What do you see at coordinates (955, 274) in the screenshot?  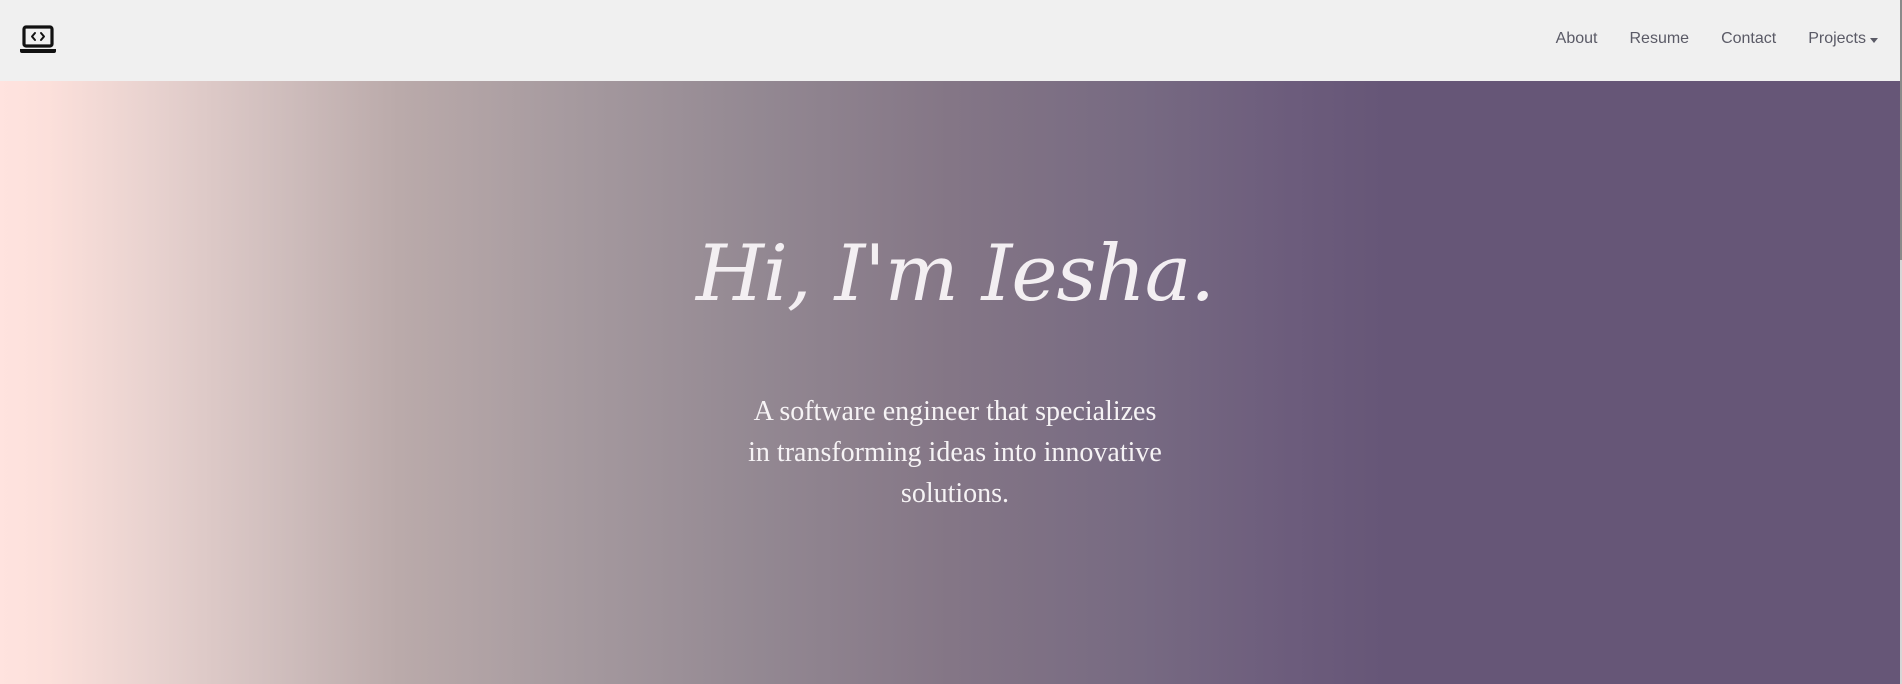 I see `hero-title: Hi, I'm Iesha.` at bounding box center [955, 274].